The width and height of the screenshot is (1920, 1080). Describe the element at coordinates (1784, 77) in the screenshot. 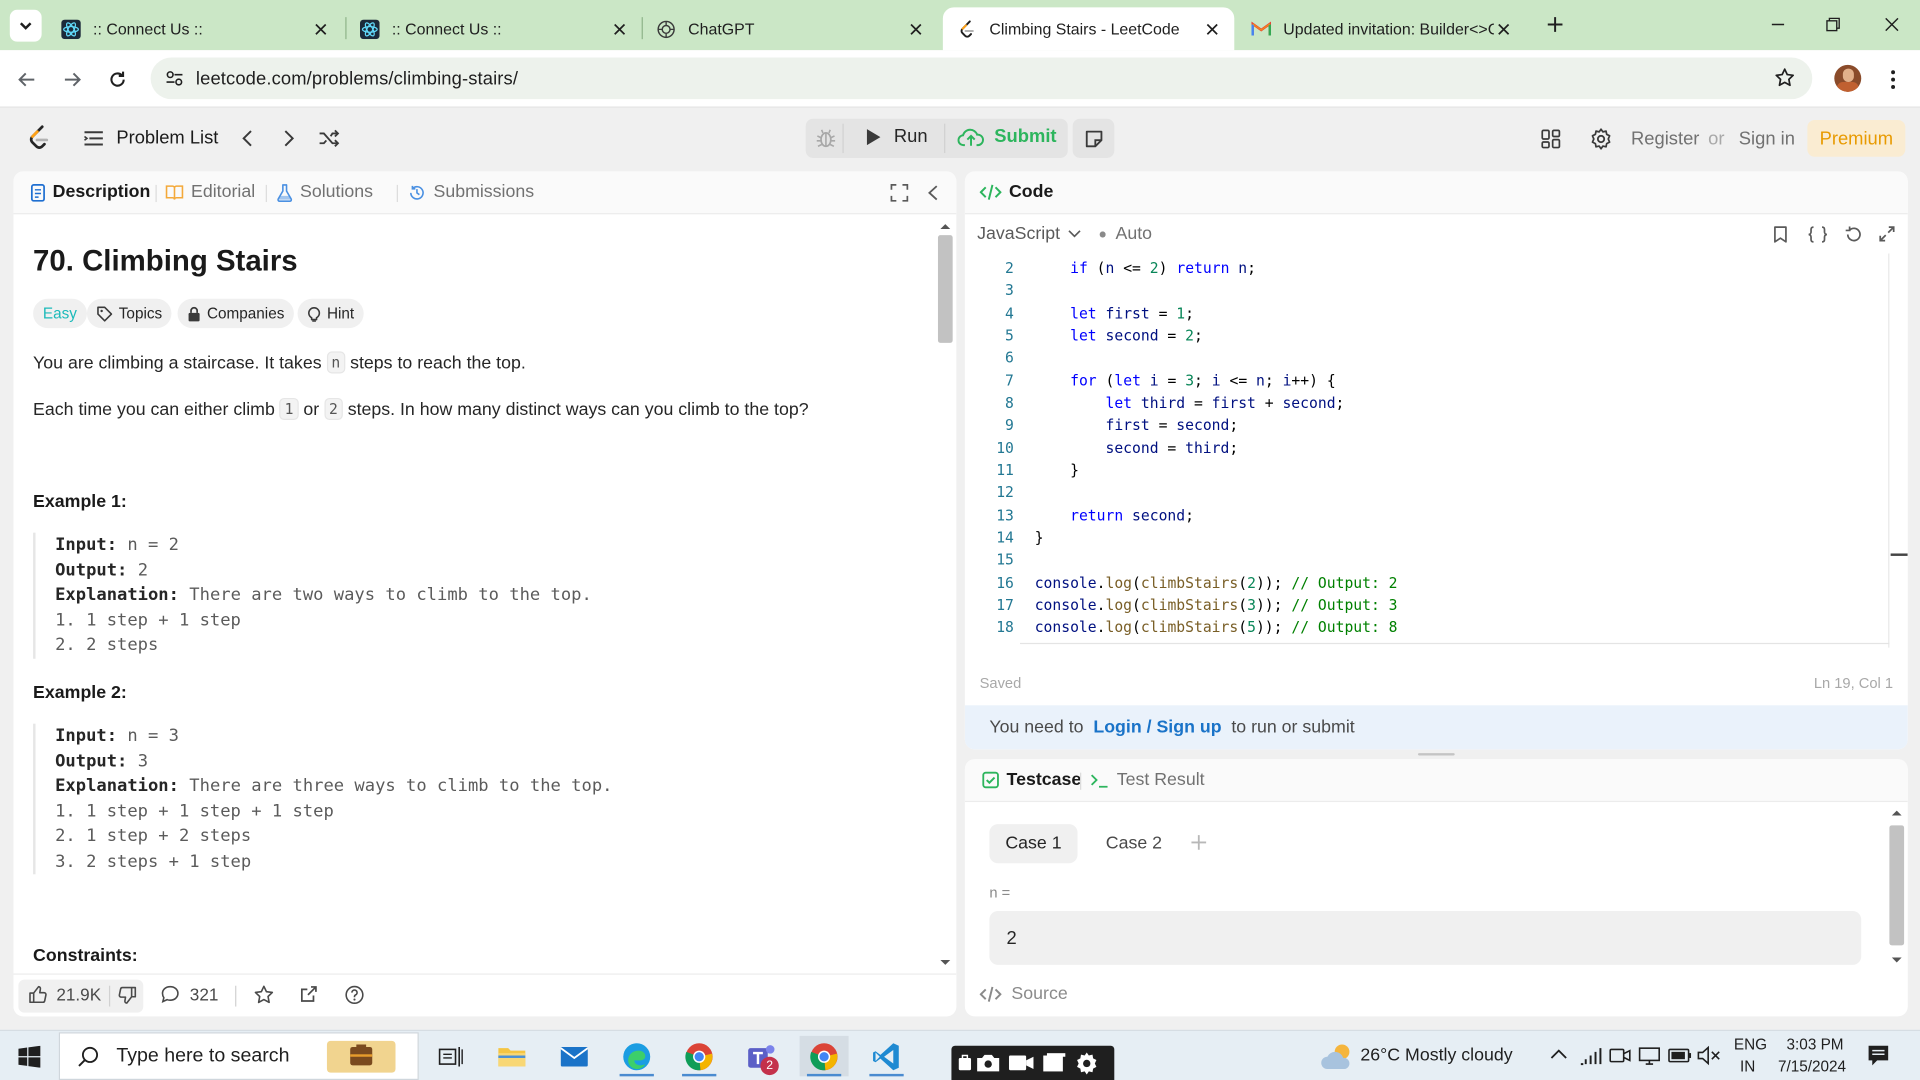

I see `star-icon` at that location.